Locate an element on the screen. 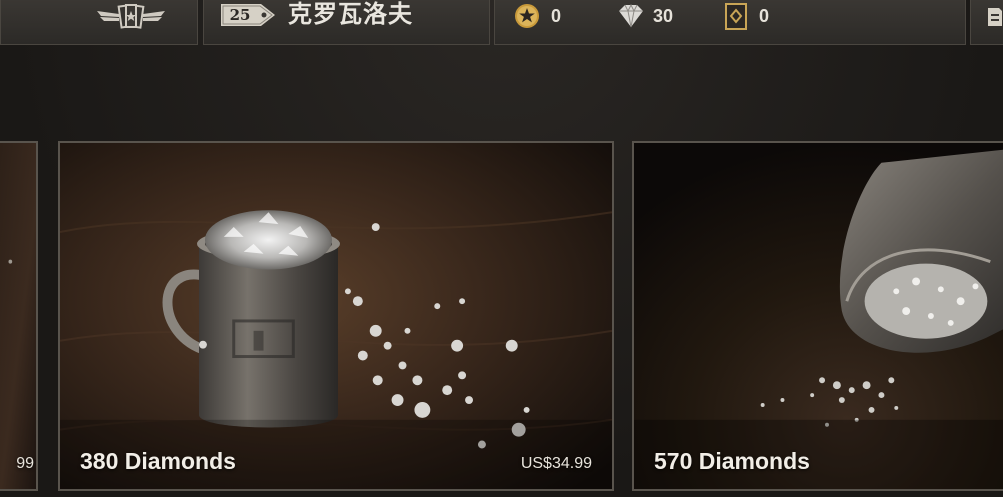 Image resolution: width=1003 pixels, height=497 pixels. diamond-offer-card: 99 is located at coordinates (19, 316).